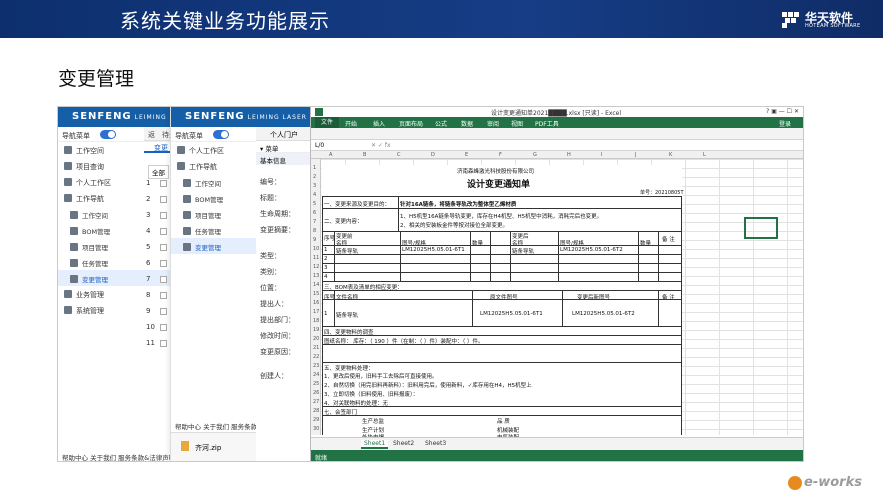 The image size is (883, 499). I want to click on ribbon-tab: 审阅, so click(493, 123).